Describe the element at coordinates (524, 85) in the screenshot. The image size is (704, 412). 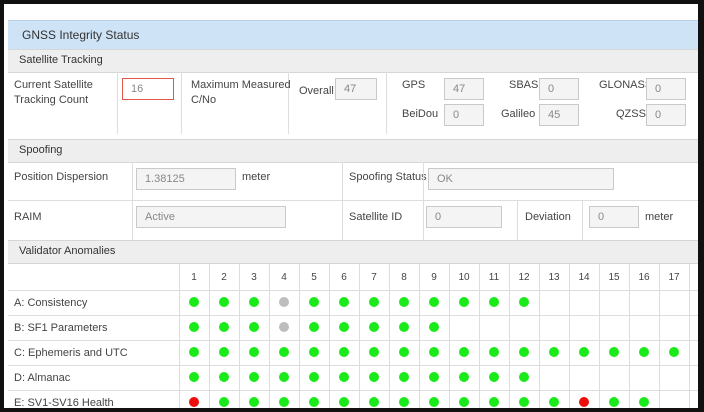
I see `sbas-label: SBAS` at that location.